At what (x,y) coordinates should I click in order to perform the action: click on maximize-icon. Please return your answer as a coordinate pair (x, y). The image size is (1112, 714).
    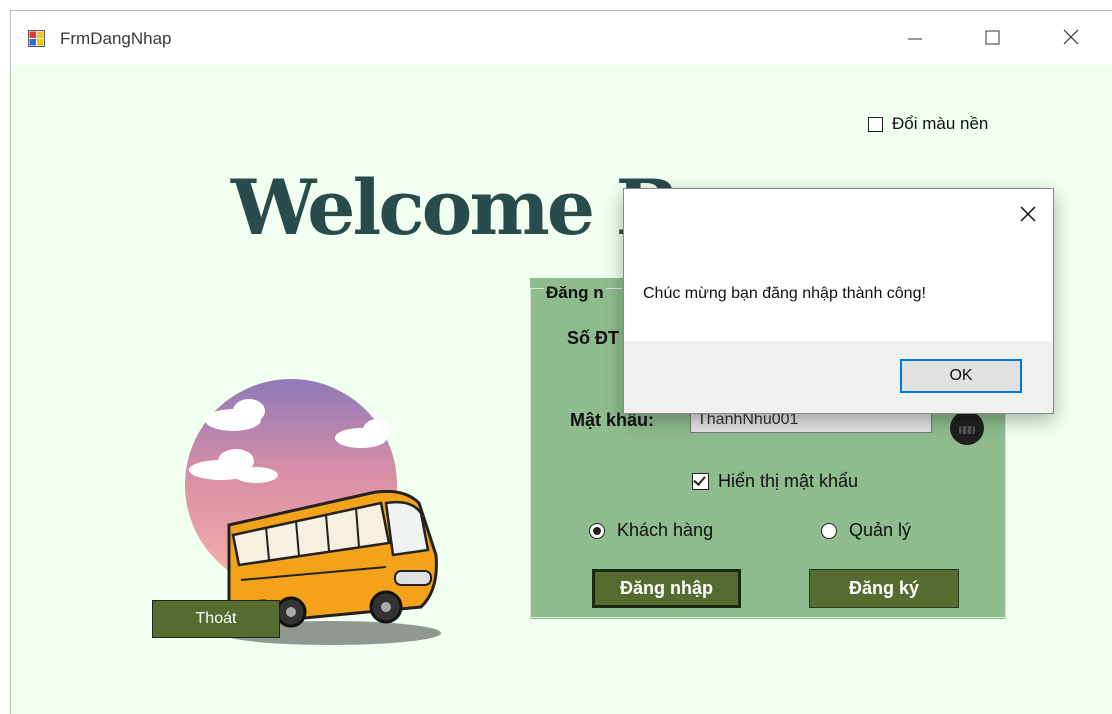
    Looking at the image, I should click on (992, 38).